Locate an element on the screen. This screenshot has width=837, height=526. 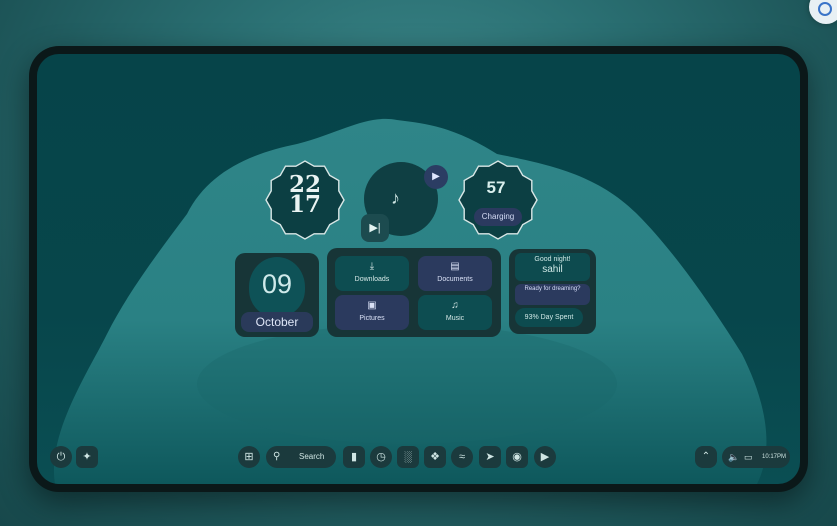
telegram-icon: ➤ is located at coordinates (490, 457).